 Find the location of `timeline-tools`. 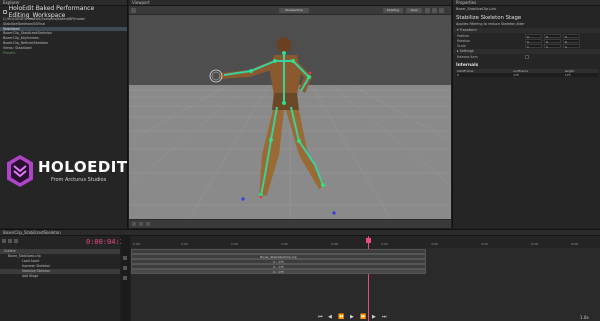

timeline-tools is located at coordinates (10, 241).